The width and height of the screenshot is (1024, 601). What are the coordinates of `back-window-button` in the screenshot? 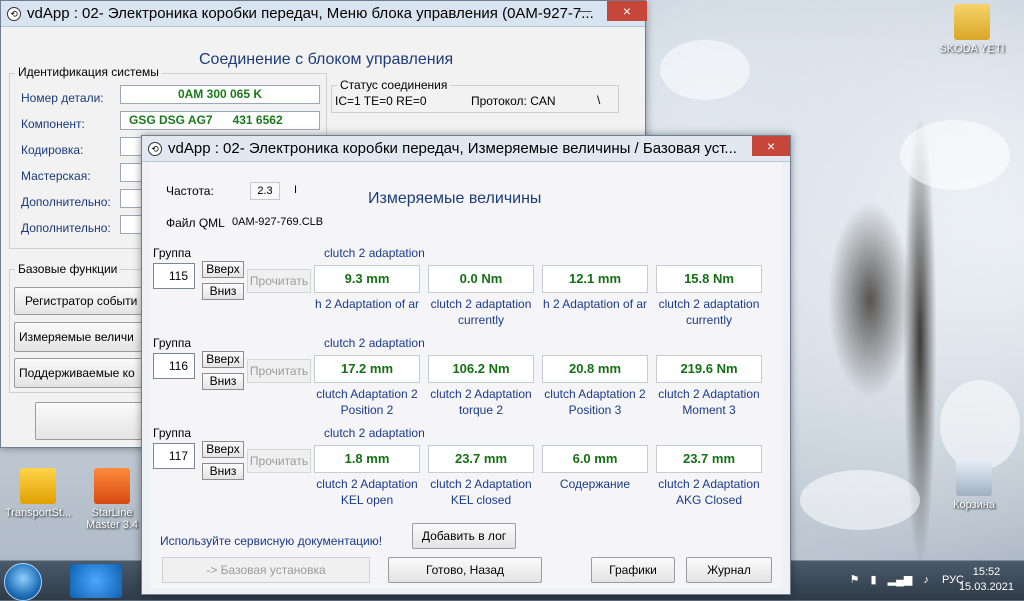 It's located at (91, 421).